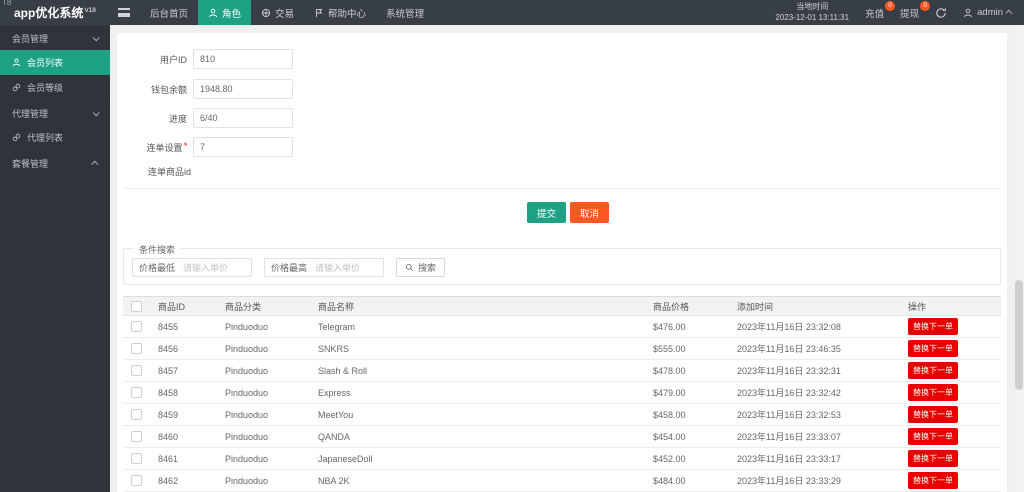  I want to click on search-button: 搜索, so click(421, 267).